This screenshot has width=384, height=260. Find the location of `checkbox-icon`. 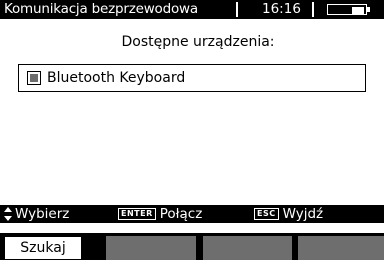

checkbox-icon is located at coordinates (34, 78).